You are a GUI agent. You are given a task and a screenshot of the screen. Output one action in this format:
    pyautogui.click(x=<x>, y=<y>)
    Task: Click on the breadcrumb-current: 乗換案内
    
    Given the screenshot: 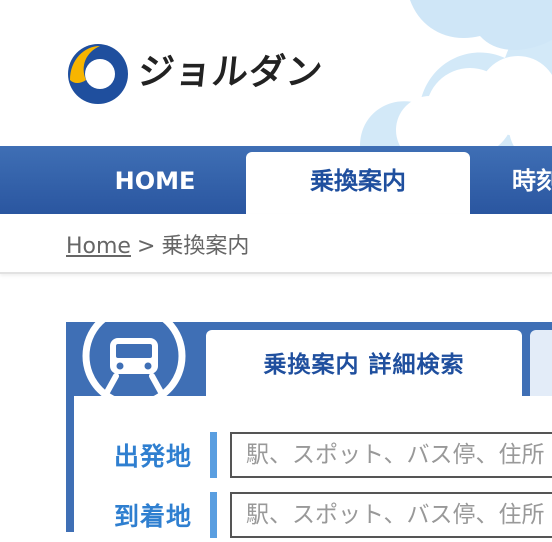 What is the action you would take?
    pyautogui.click(x=205, y=246)
    